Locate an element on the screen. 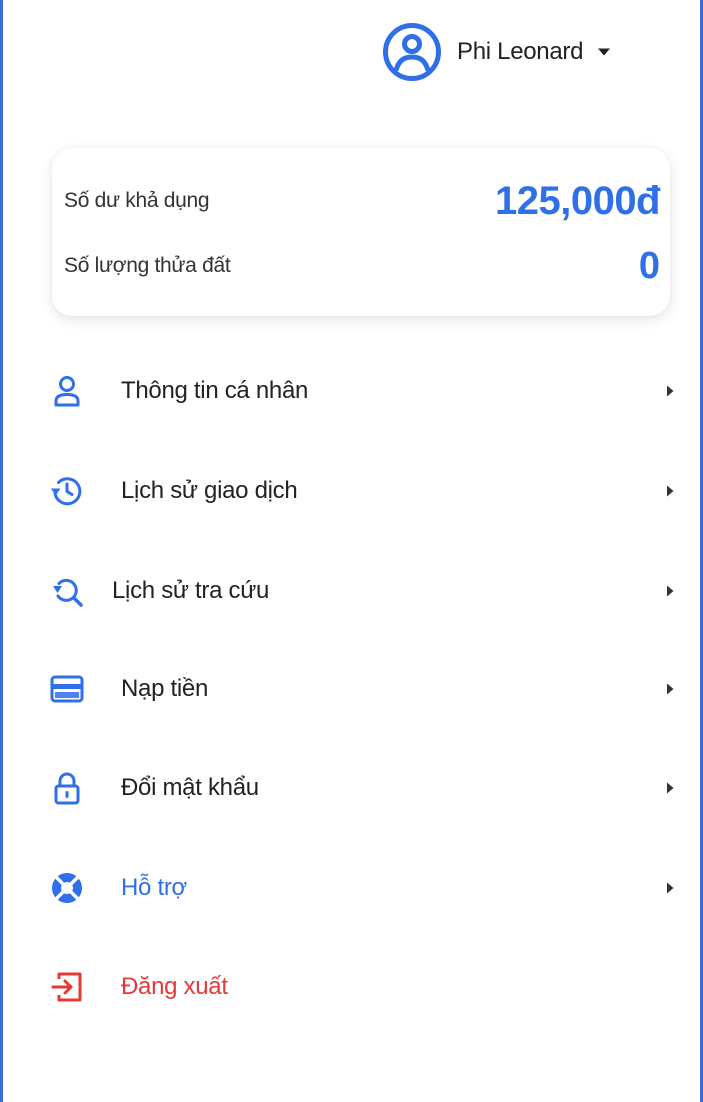  land-plots-value: 0 is located at coordinates (649, 265).